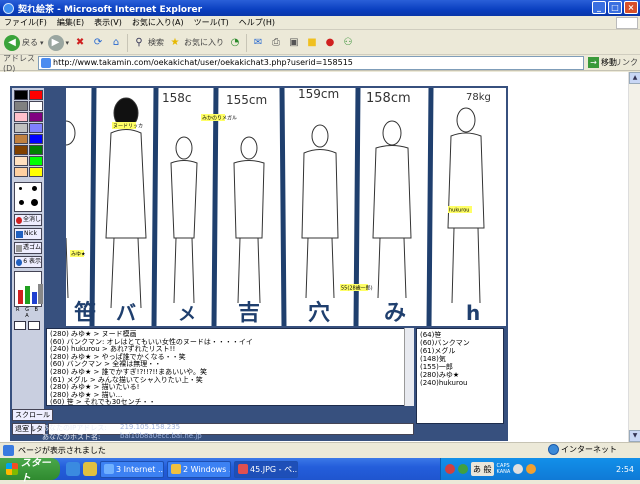 This screenshot has height=484, width=640. I want to click on forward-arrow-icon: ▶, so click(55, 42).